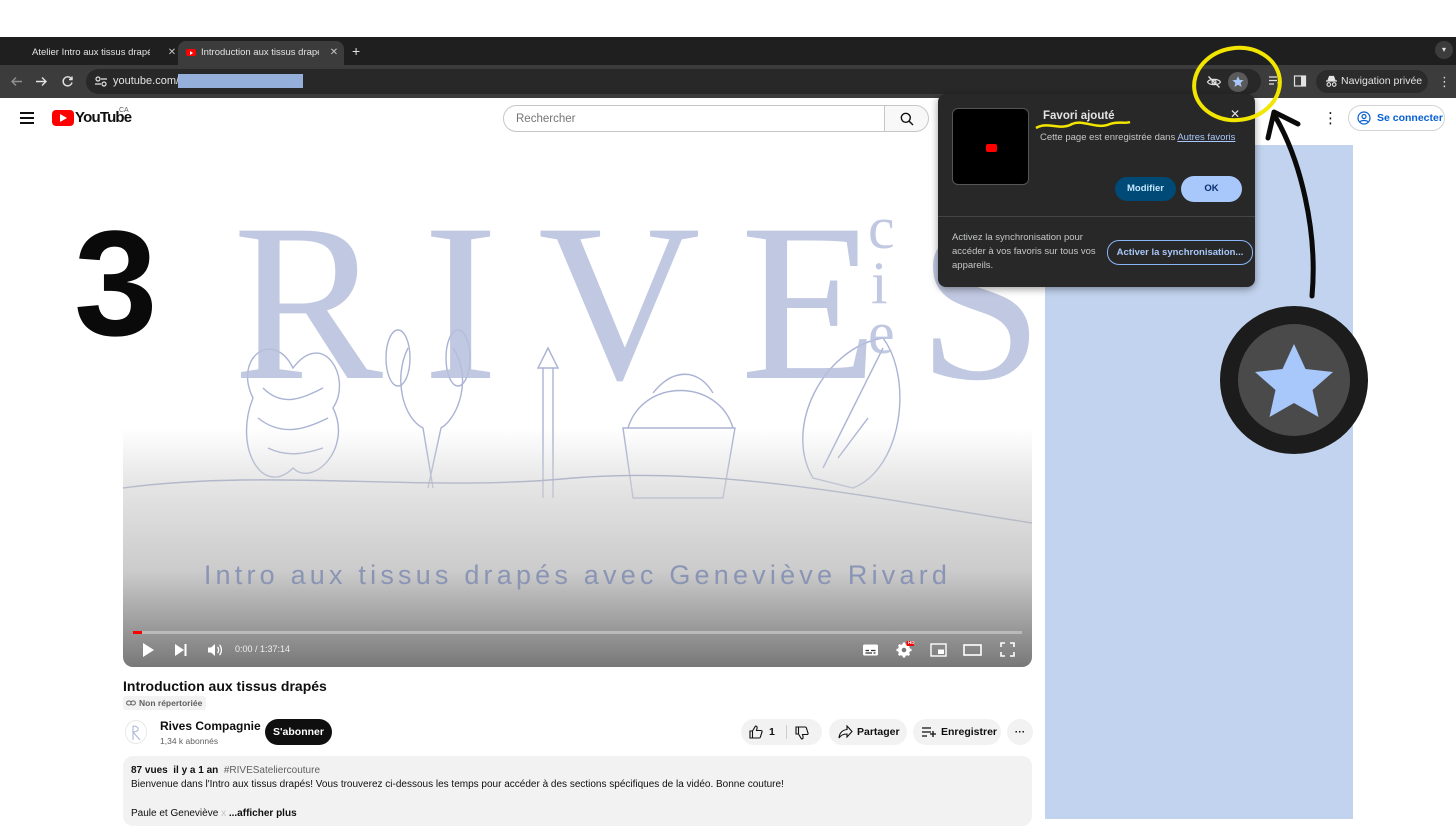 This screenshot has height=826, width=1456. What do you see at coordinates (1235, 114) in the screenshot?
I see `close-icon: ✕` at bounding box center [1235, 114].